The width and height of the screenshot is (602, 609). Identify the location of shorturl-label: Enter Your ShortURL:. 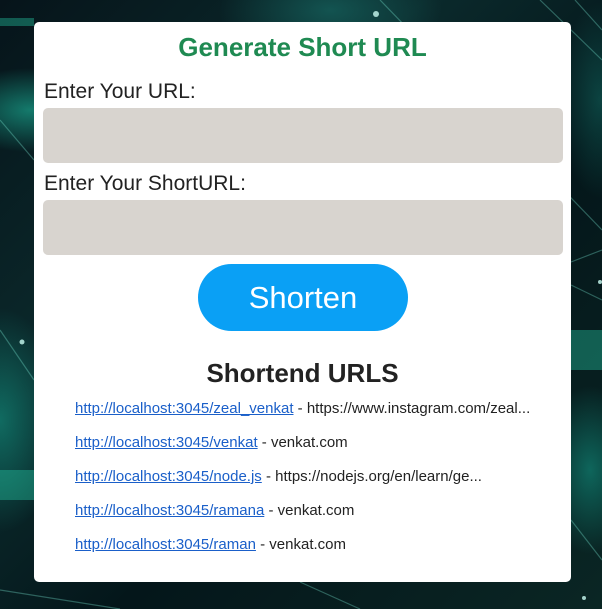
(145, 183).